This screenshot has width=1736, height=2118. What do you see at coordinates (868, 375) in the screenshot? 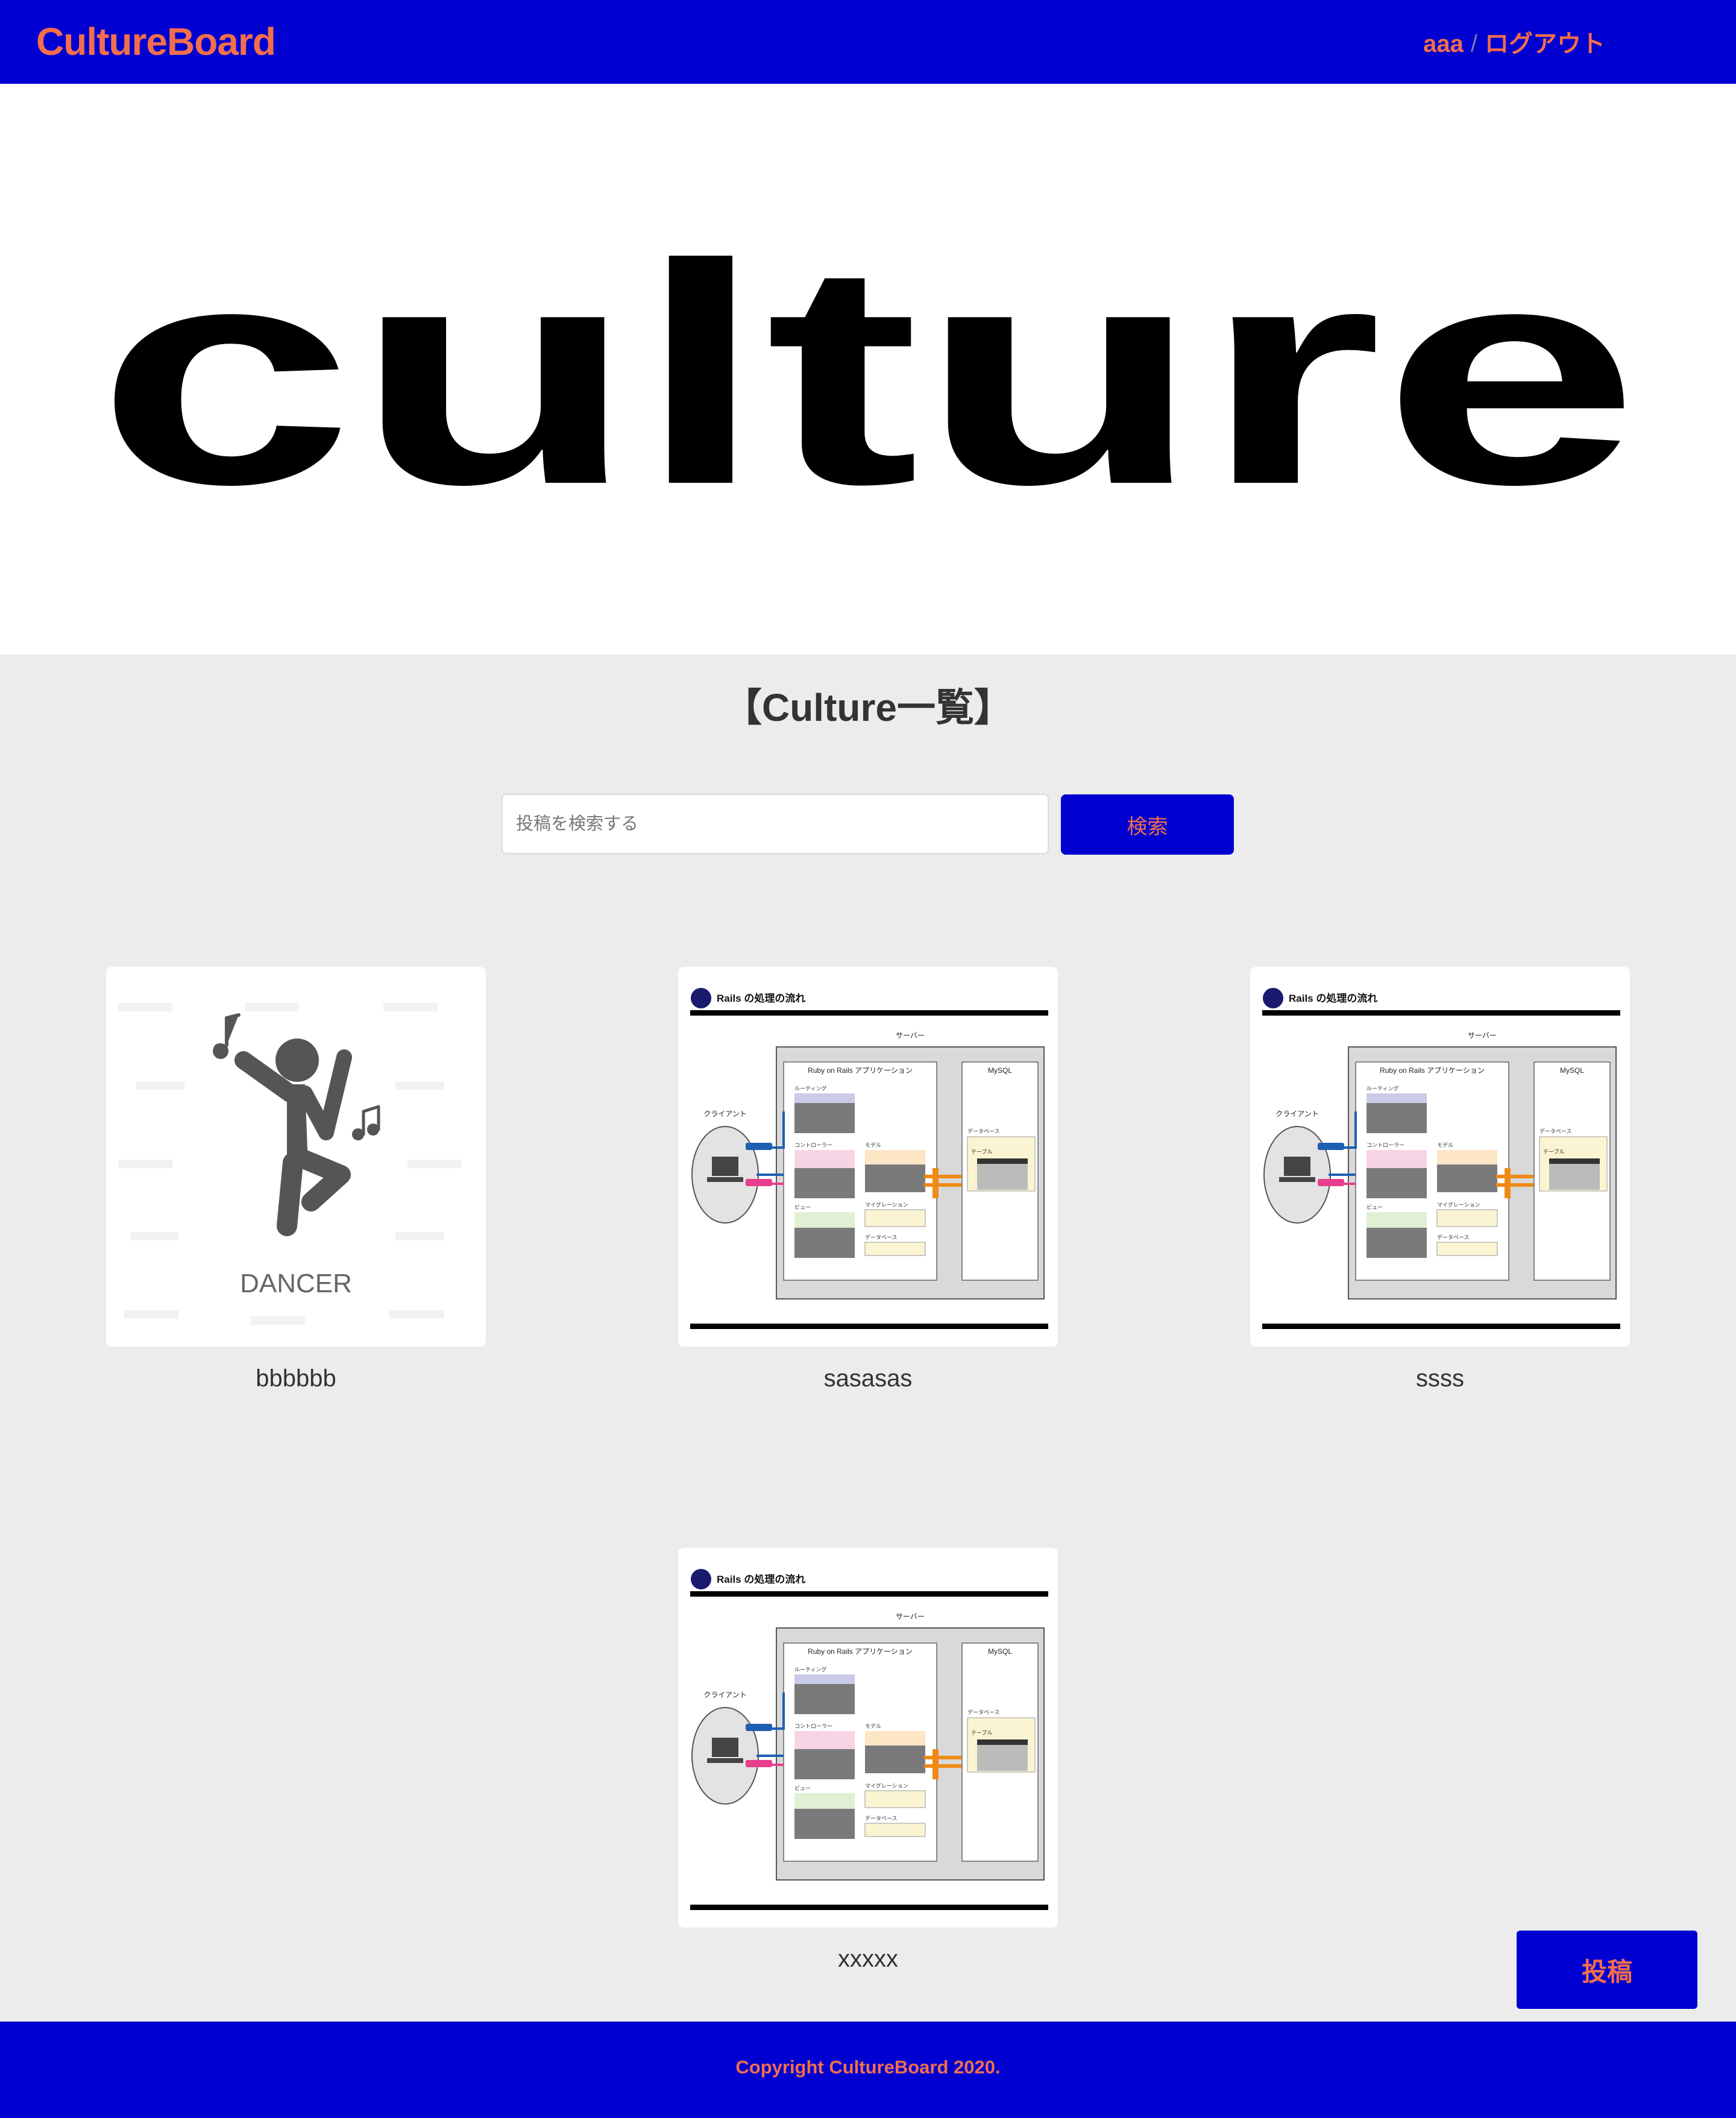
I see `hero-title: culture` at bounding box center [868, 375].